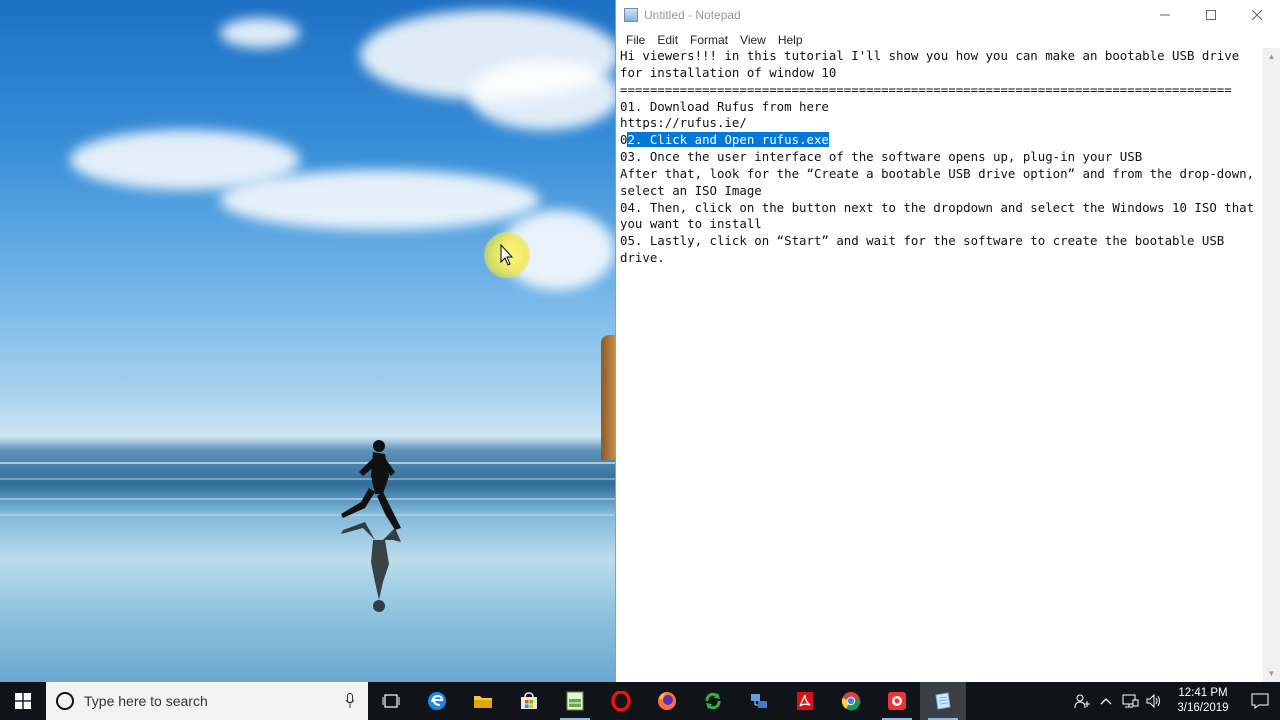 This screenshot has width=1280, height=720. What do you see at coordinates (897, 701) in the screenshot?
I see `screen-recorder-icon` at bounding box center [897, 701].